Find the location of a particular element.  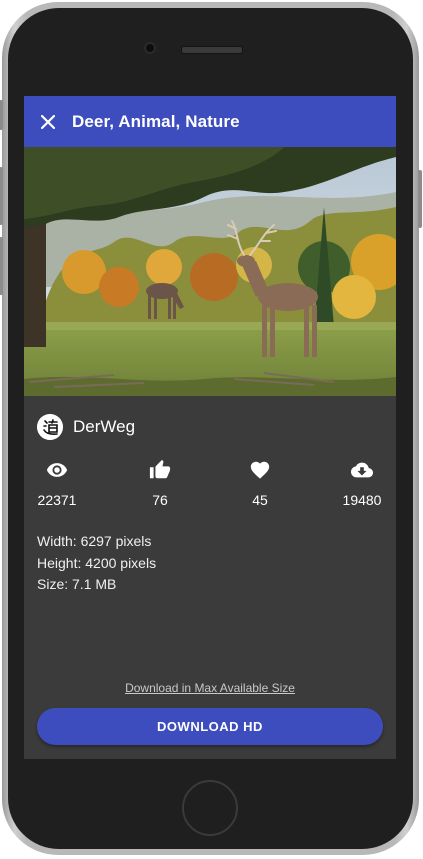

stat-likes: 76 is located at coordinates (160, 483).